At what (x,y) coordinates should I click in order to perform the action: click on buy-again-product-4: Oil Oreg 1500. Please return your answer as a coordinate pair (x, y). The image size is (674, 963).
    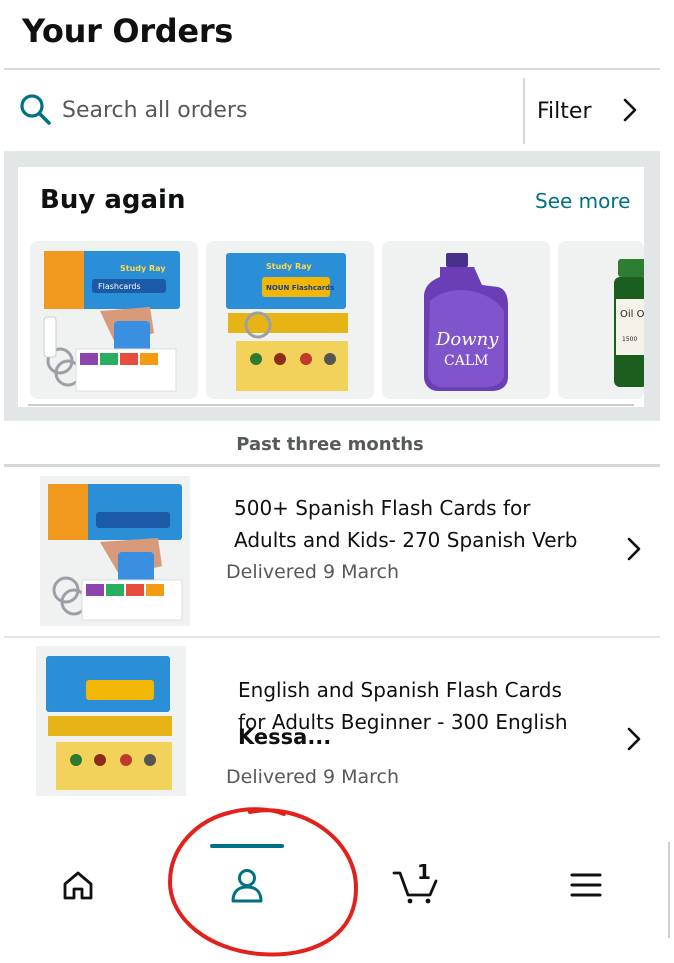
    Looking at the image, I should click on (601, 320).